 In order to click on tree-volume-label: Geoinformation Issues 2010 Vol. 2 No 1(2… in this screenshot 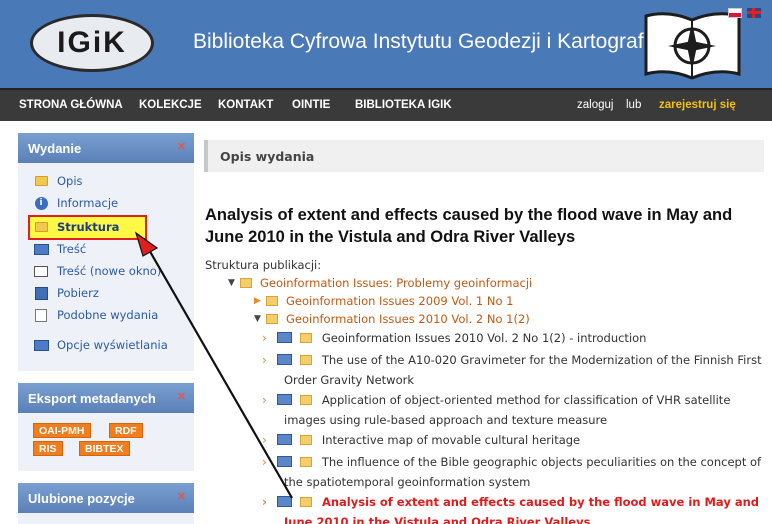, I will do `click(408, 319)`.